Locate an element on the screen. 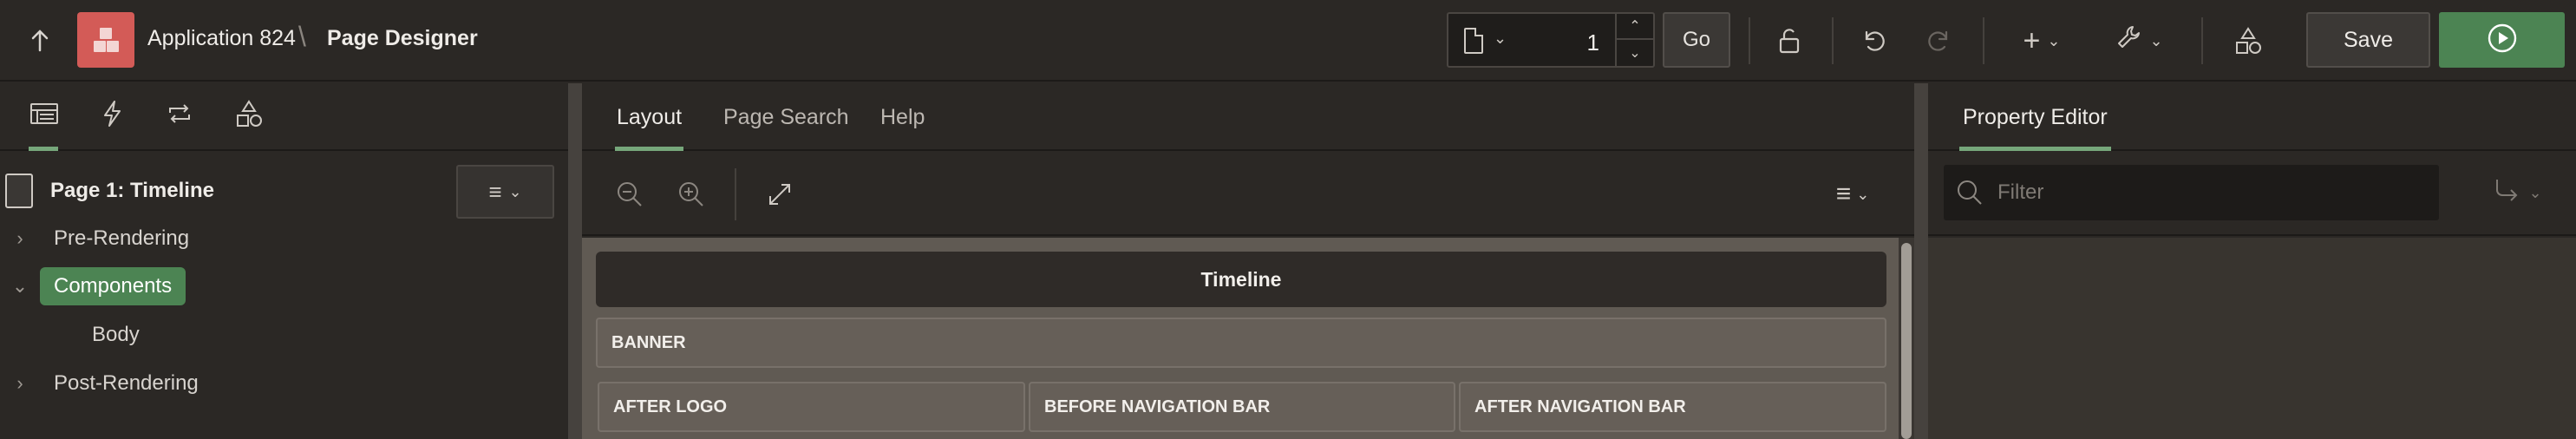  tab-page-search: Page Search is located at coordinates (786, 117).